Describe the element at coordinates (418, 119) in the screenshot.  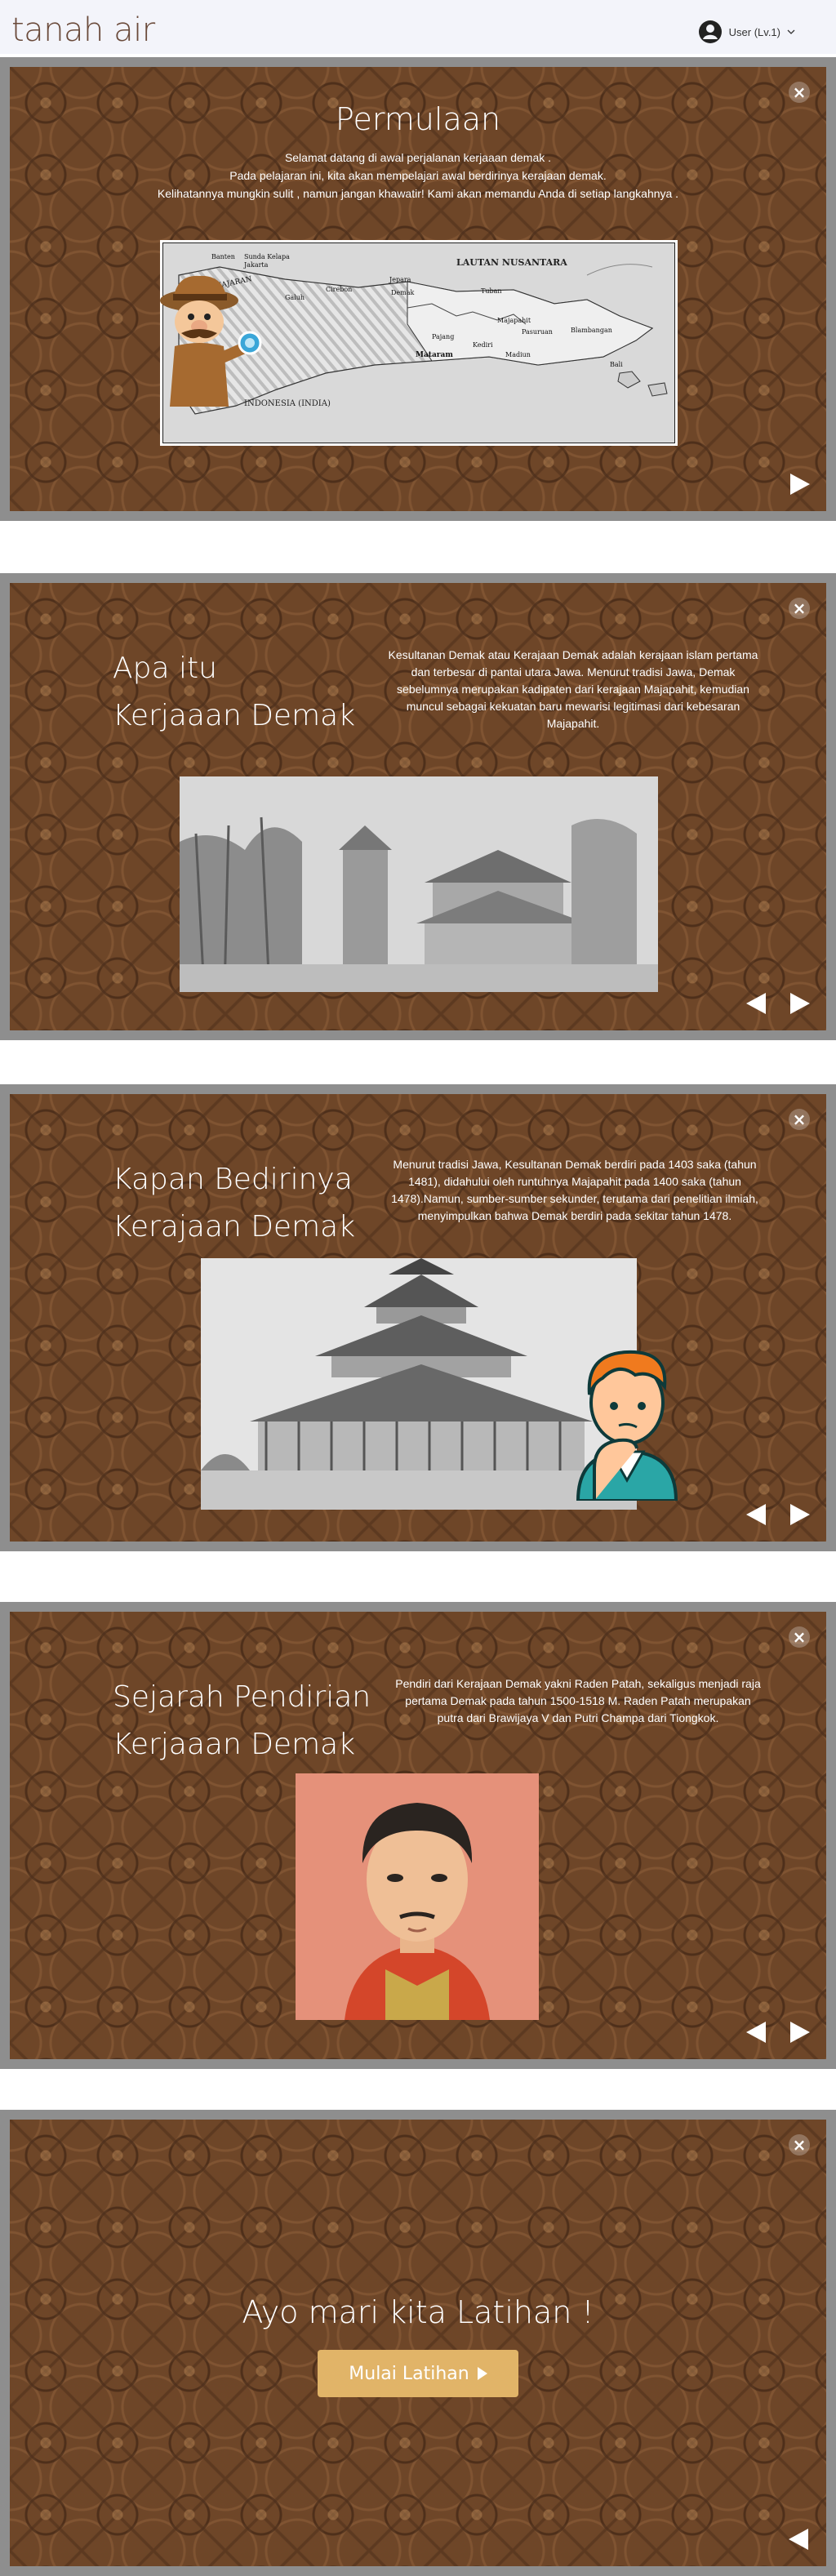
I see `slide-title: Permulaan` at that location.